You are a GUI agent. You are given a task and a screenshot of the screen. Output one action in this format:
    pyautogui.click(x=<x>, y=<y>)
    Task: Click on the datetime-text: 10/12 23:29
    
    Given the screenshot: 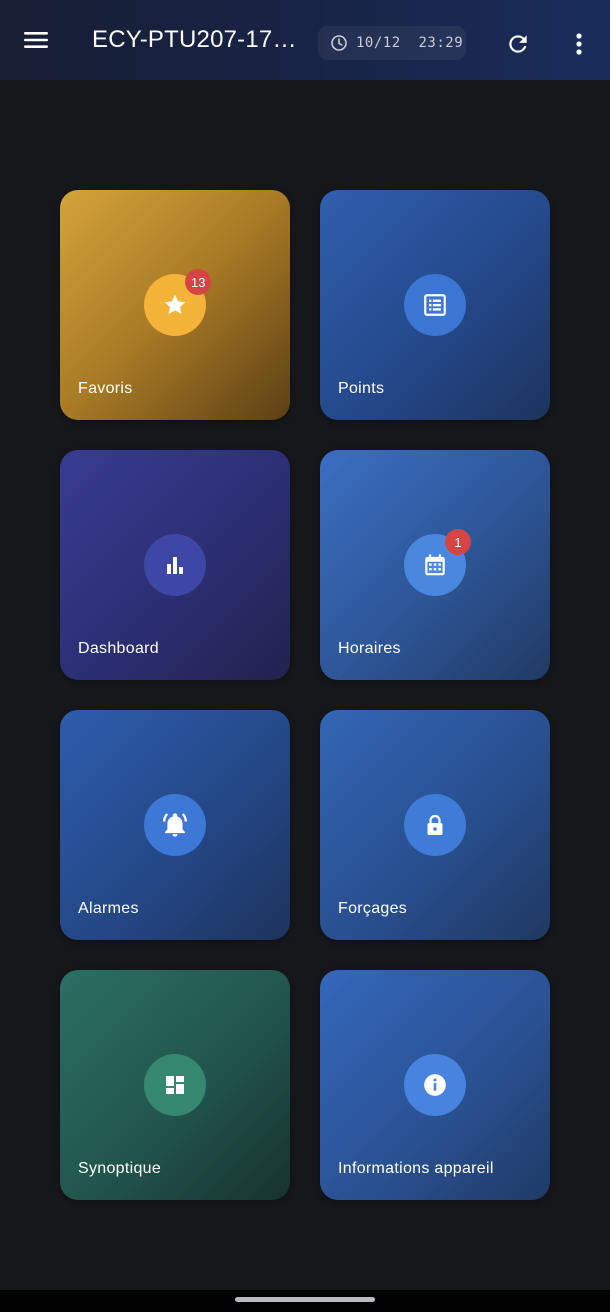 What is the action you would take?
    pyautogui.click(x=410, y=43)
    